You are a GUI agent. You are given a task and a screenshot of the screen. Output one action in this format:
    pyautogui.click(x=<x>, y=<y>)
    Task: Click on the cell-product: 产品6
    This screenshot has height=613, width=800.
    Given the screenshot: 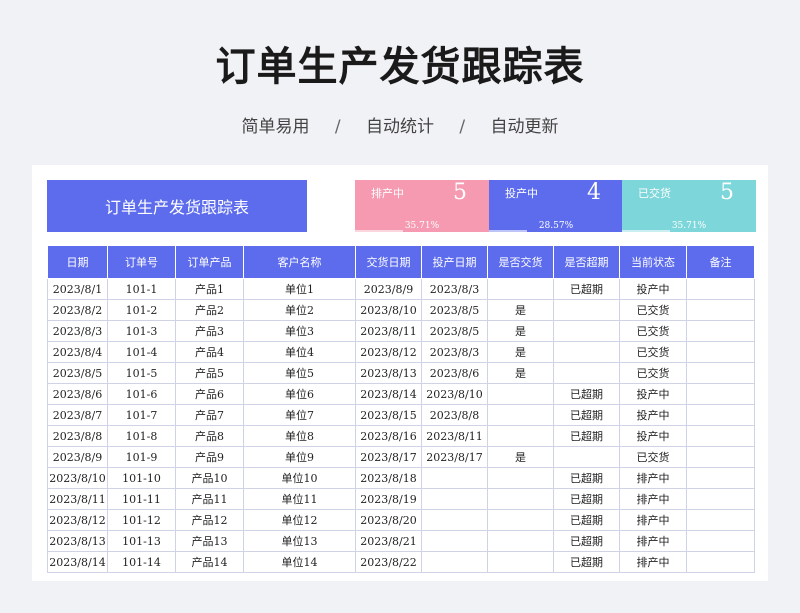 What is the action you would take?
    pyautogui.click(x=209, y=394)
    